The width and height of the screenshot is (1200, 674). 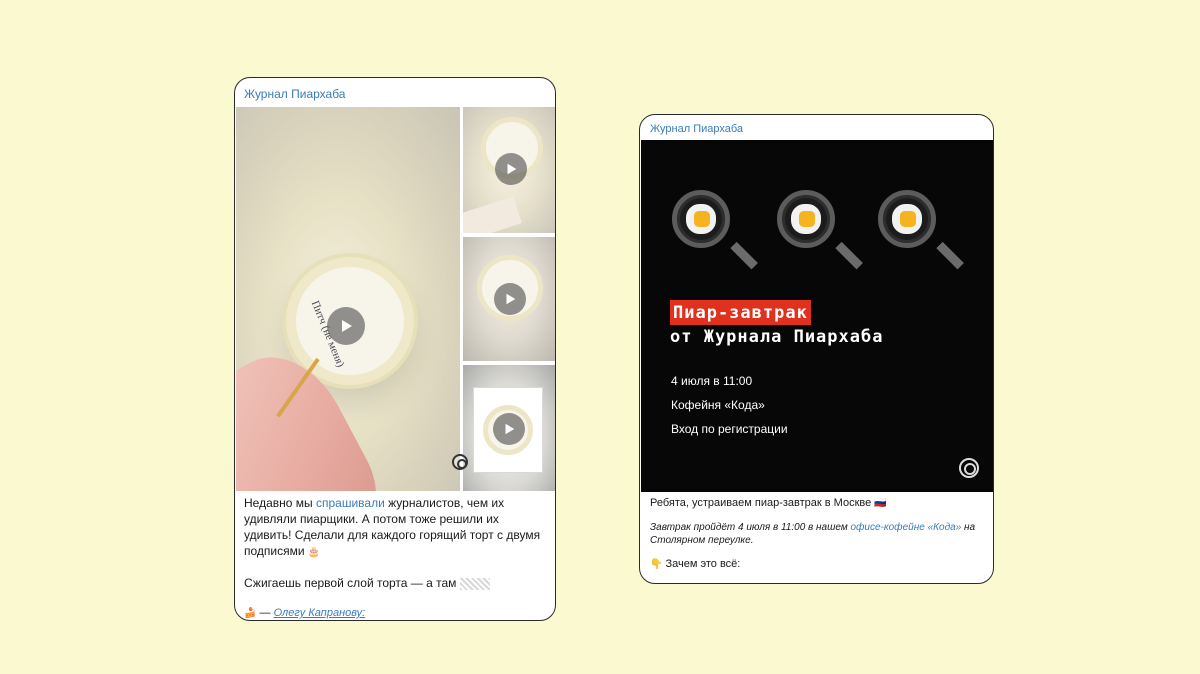 I want to click on card-image, so click(x=492, y=214).